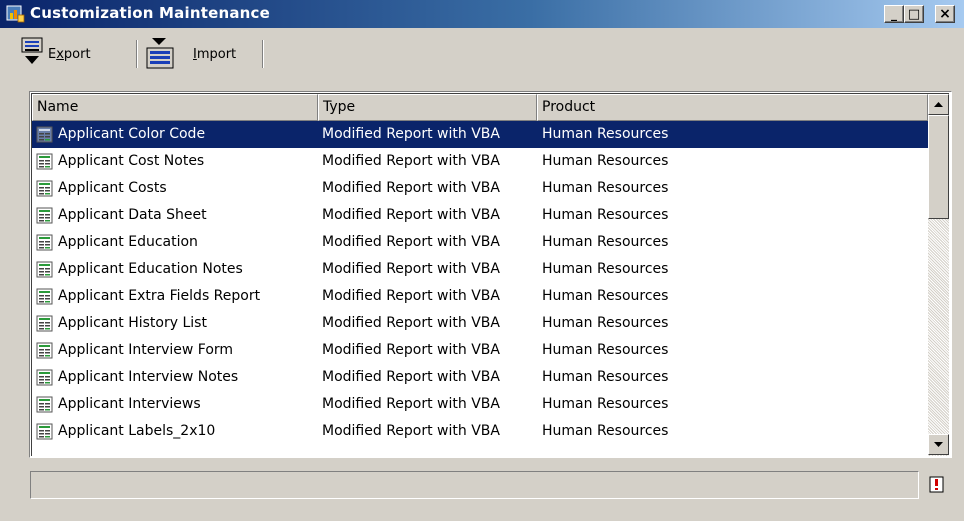 The height and width of the screenshot is (521, 964). What do you see at coordinates (132, 215) in the screenshot?
I see `cell-name: Applicant Data Sheet` at bounding box center [132, 215].